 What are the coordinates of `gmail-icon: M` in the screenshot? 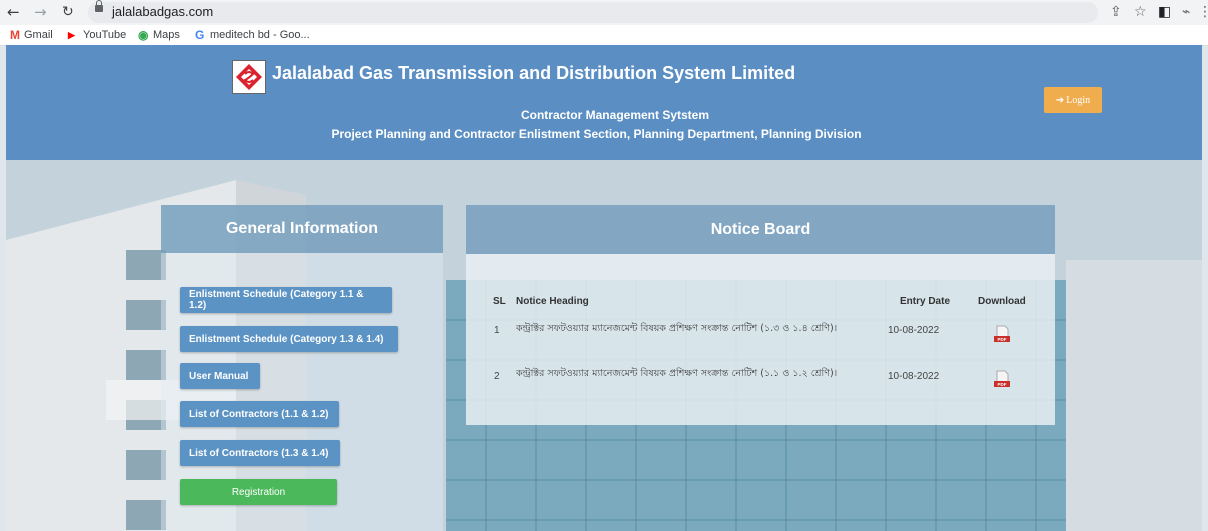 It's located at (15, 35).